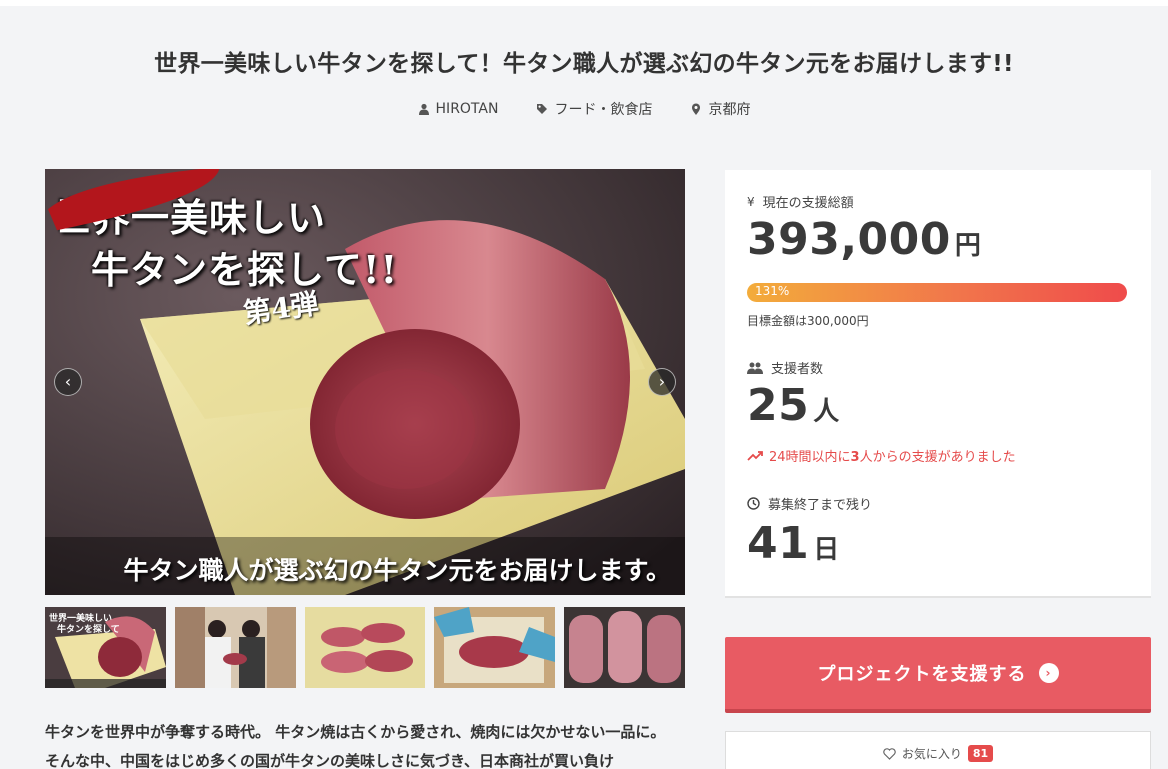 The image size is (1168, 769). Describe the element at coordinates (245, 269) in the screenshot. I see `image-title-line2: 牛タンを探して!!` at that location.